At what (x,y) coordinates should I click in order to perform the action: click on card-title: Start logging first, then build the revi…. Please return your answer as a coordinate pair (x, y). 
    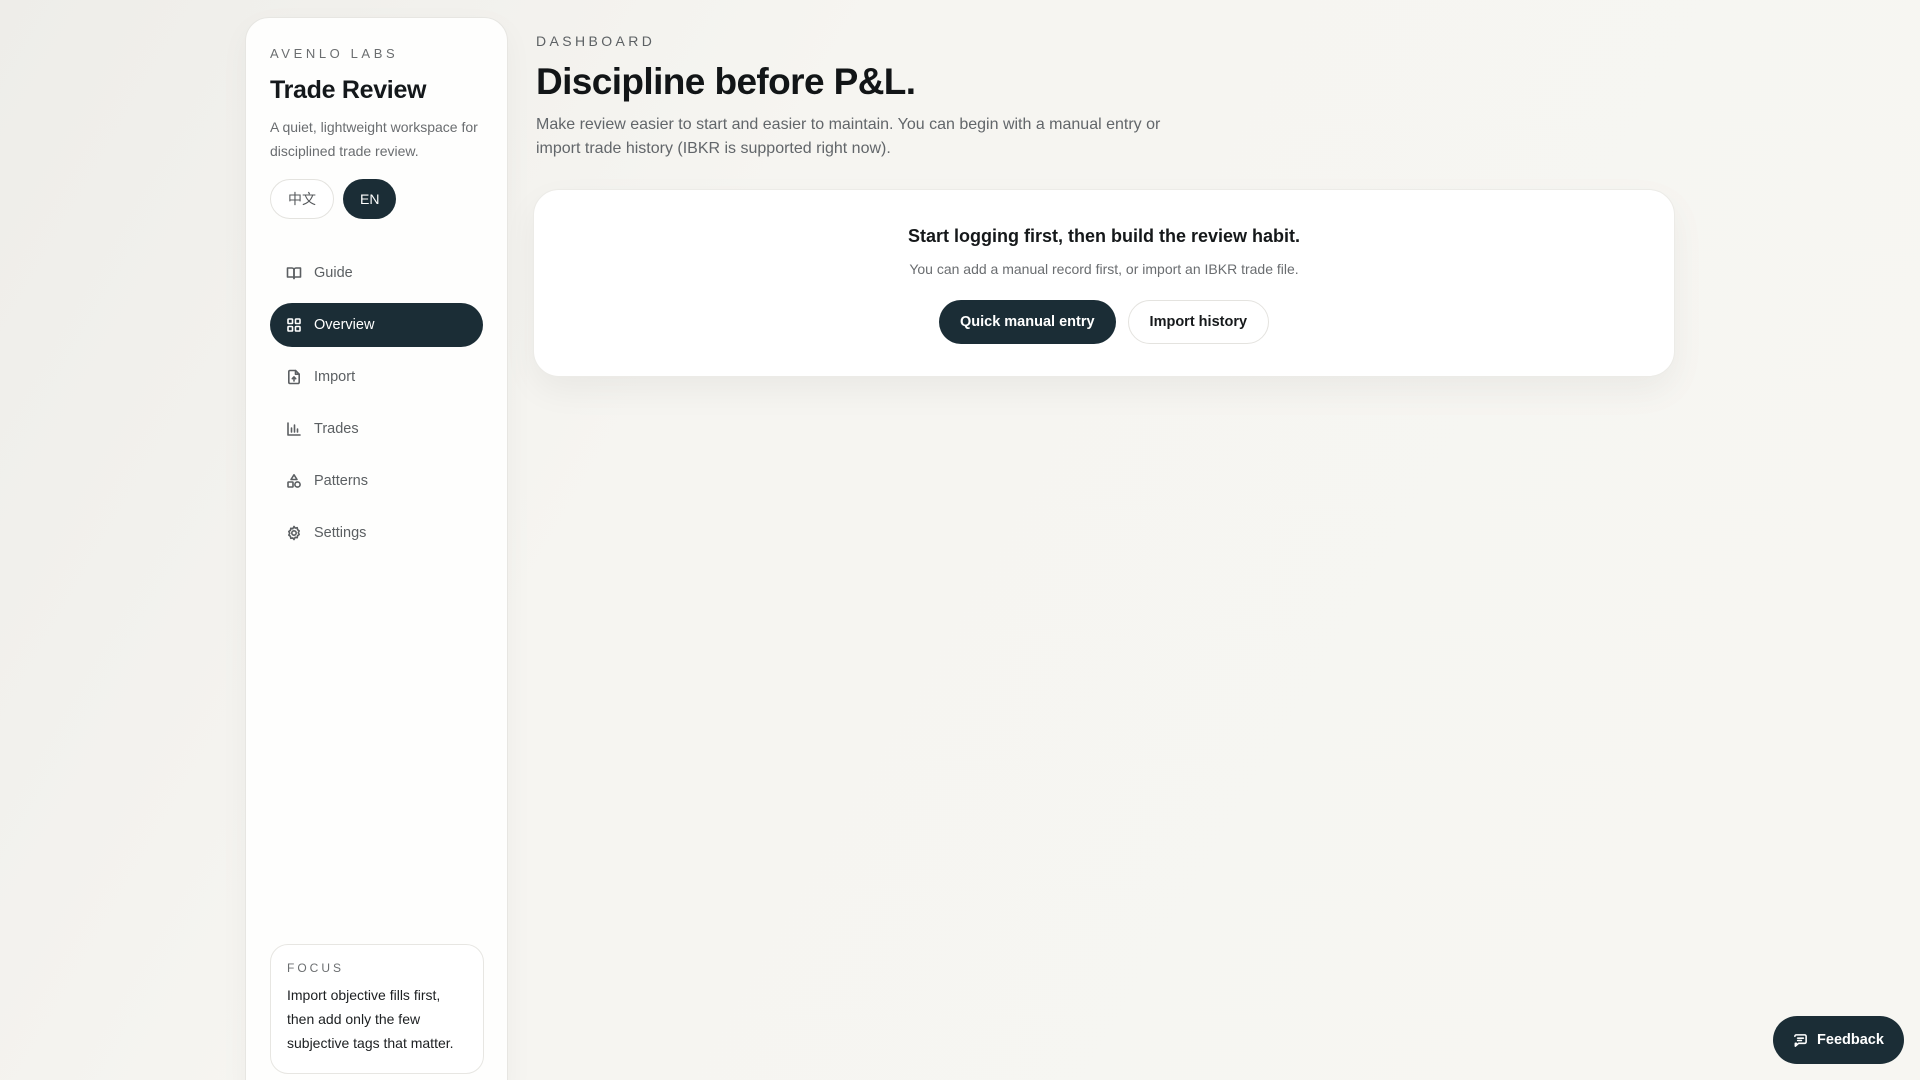
    Looking at the image, I should click on (1104, 236).